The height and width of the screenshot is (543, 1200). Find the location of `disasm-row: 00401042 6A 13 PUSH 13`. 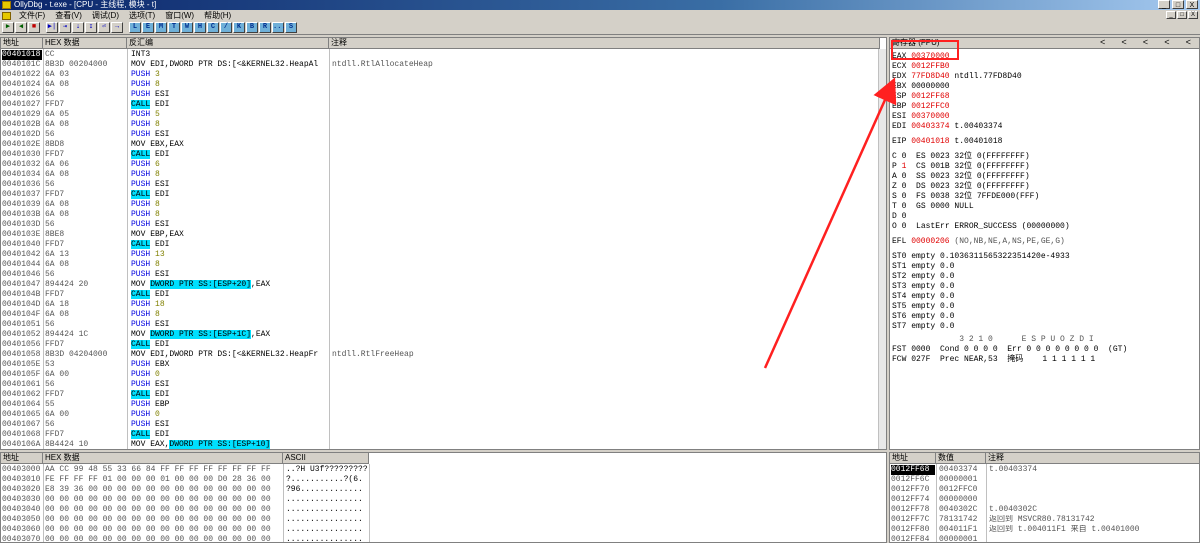

disasm-row: 00401042 6A 13 PUSH 13 is located at coordinates (440, 255).